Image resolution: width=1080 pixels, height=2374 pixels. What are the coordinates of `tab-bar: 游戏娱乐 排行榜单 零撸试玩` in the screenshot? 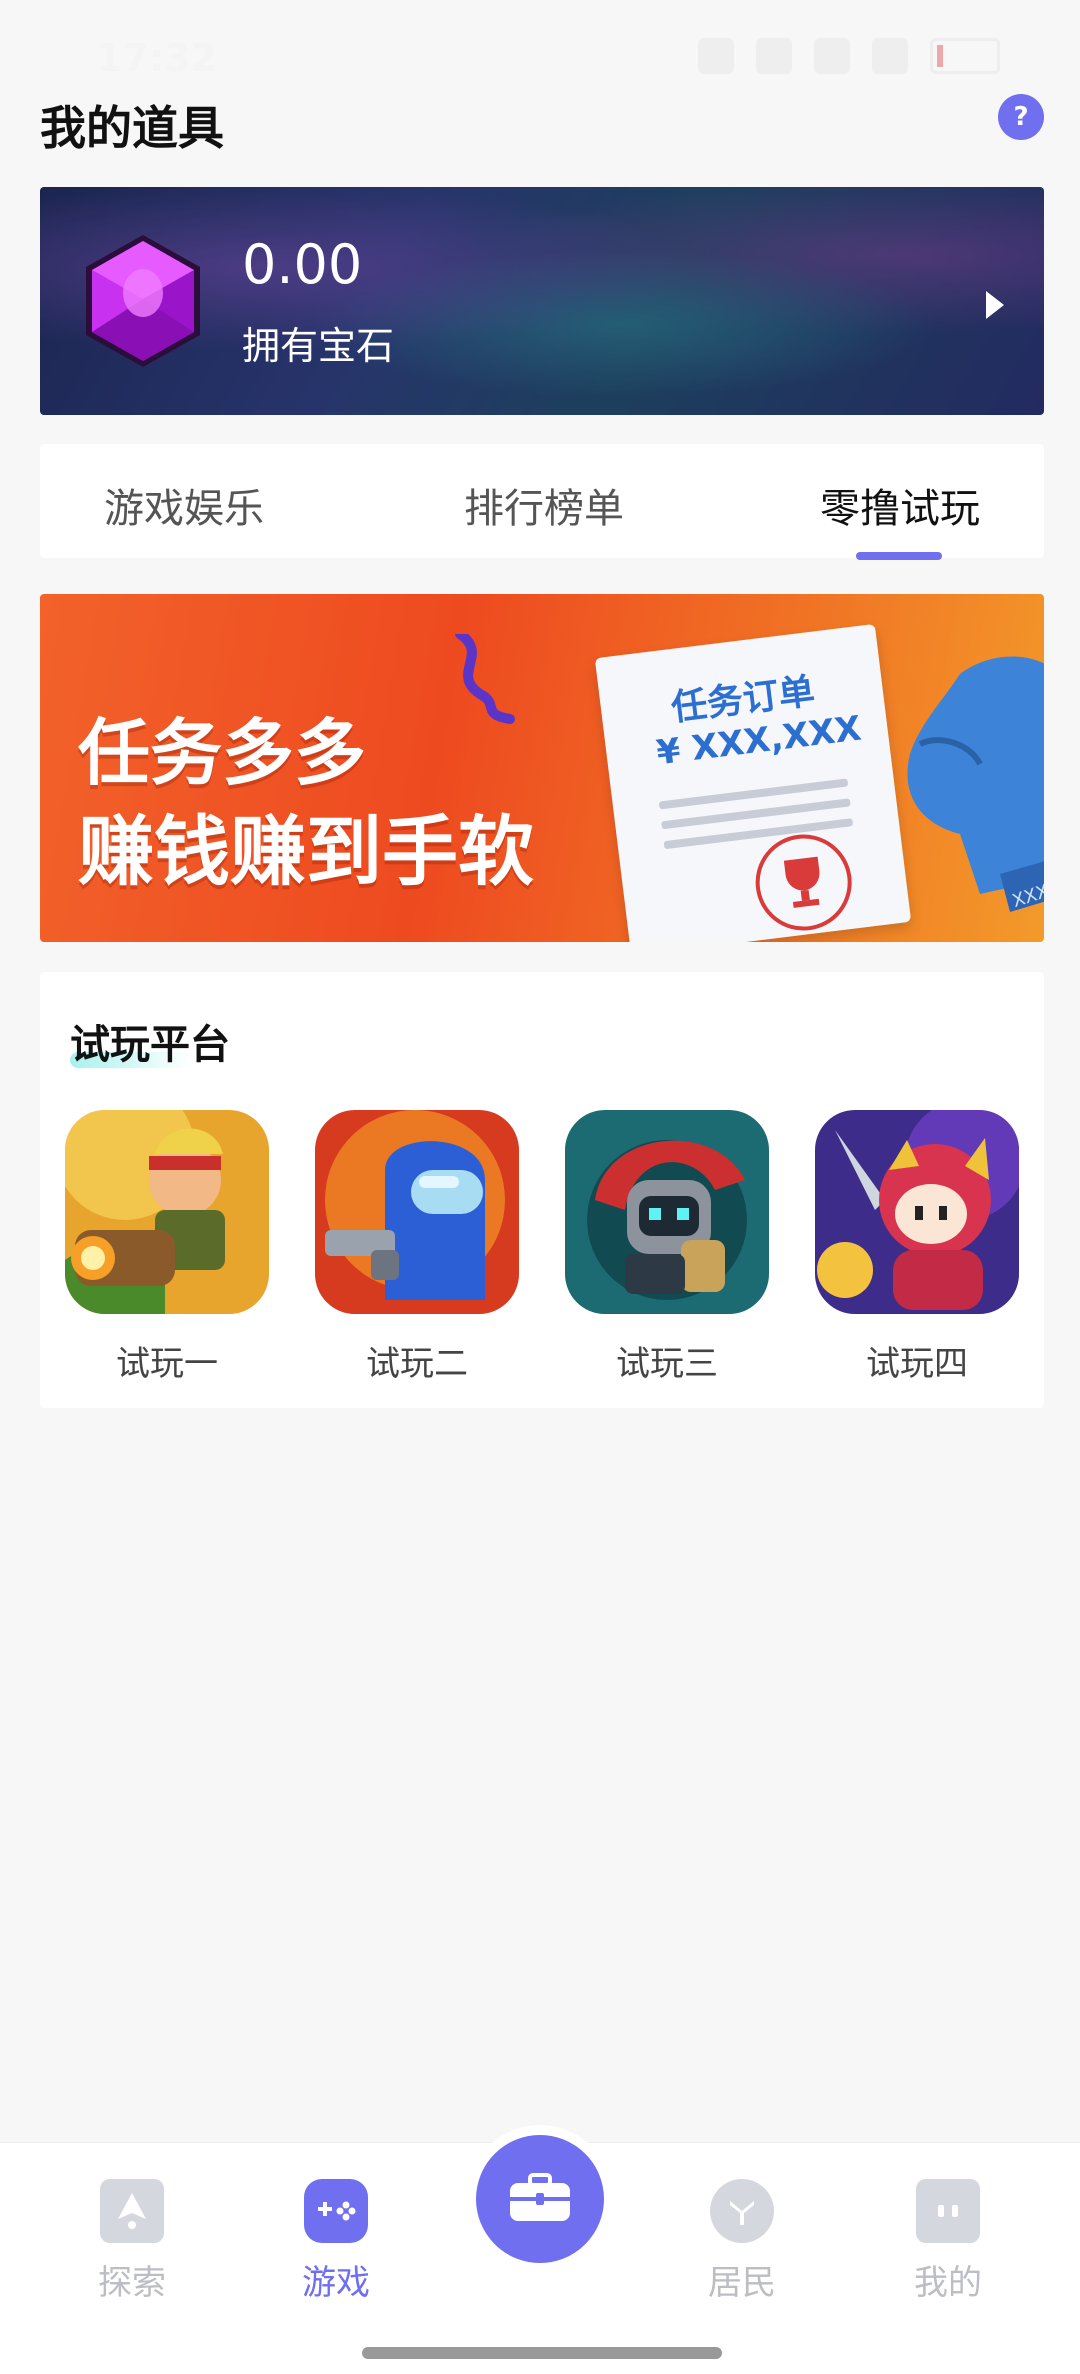 It's located at (542, 502).